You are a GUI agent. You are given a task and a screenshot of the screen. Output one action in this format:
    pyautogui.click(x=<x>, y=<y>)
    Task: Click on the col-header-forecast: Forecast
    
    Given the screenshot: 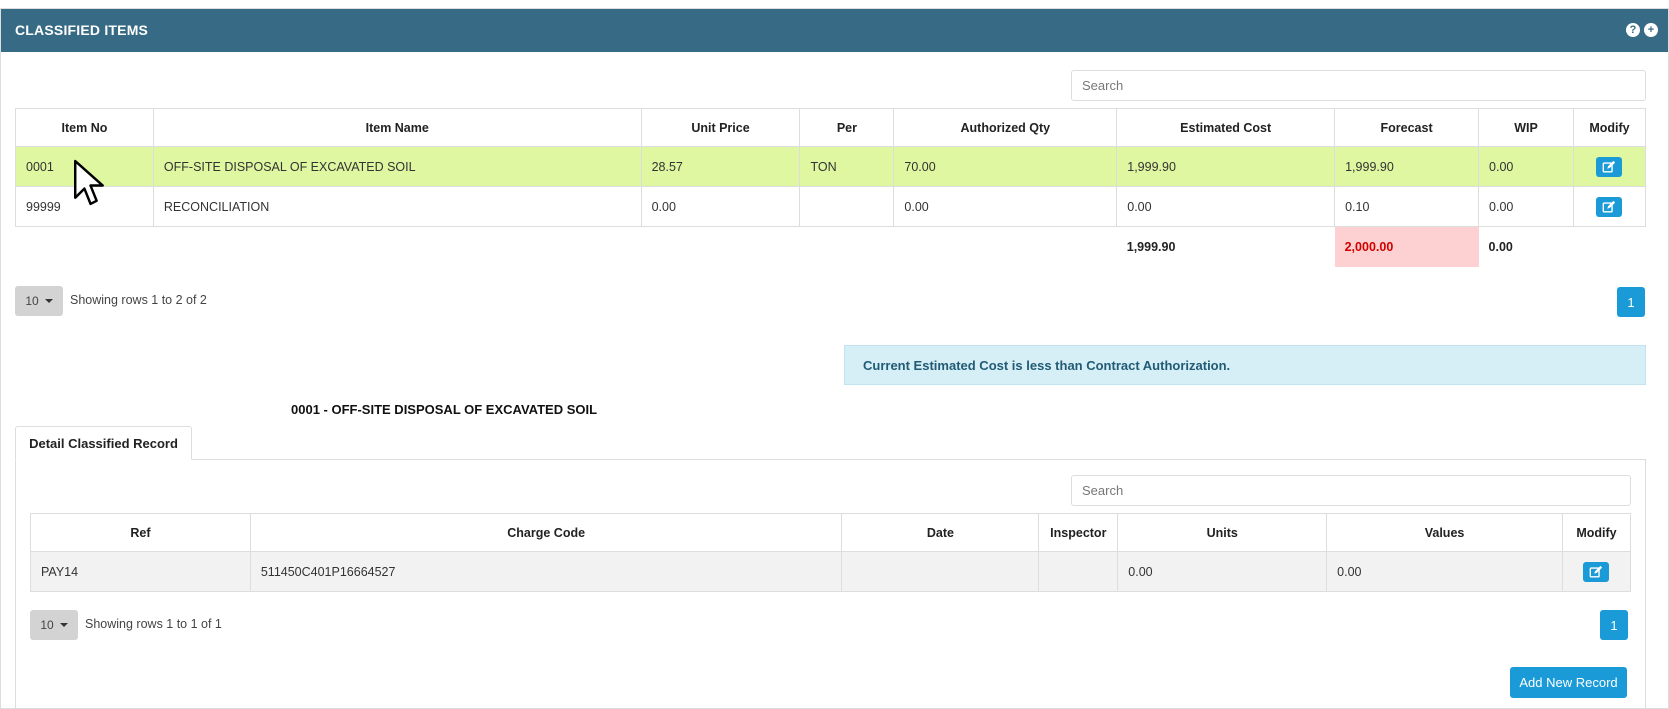 What is the action you would take?
    pyautogui.click(x=1407, y=127)
    